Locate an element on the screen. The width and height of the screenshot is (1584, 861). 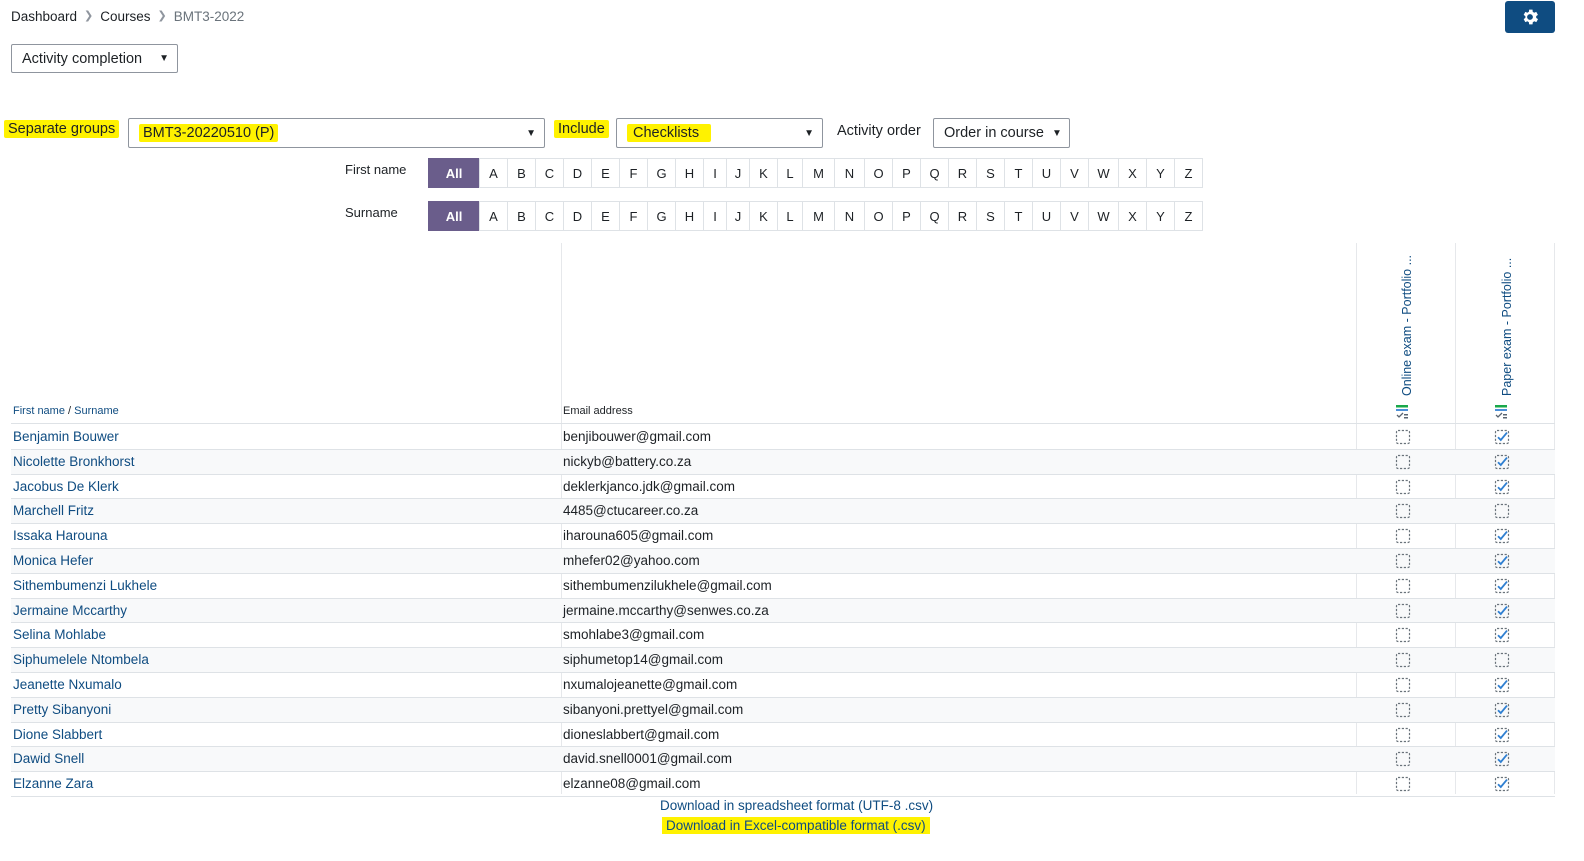
student-name-link: Sithembumenzi Lukhele is located at coordinates (85, 585).